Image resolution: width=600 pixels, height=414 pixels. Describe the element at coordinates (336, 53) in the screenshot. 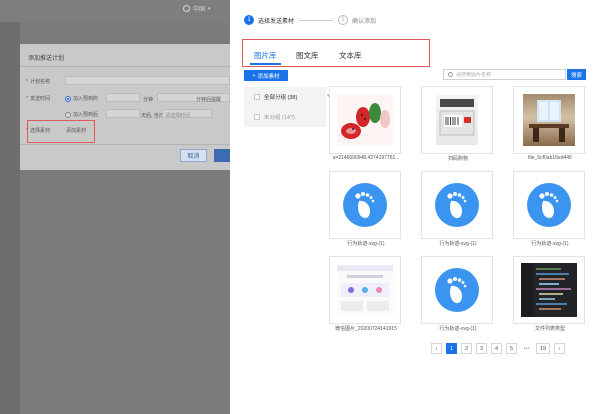

I see `library-tabs: 图片库 图文库 文本库` at that location.